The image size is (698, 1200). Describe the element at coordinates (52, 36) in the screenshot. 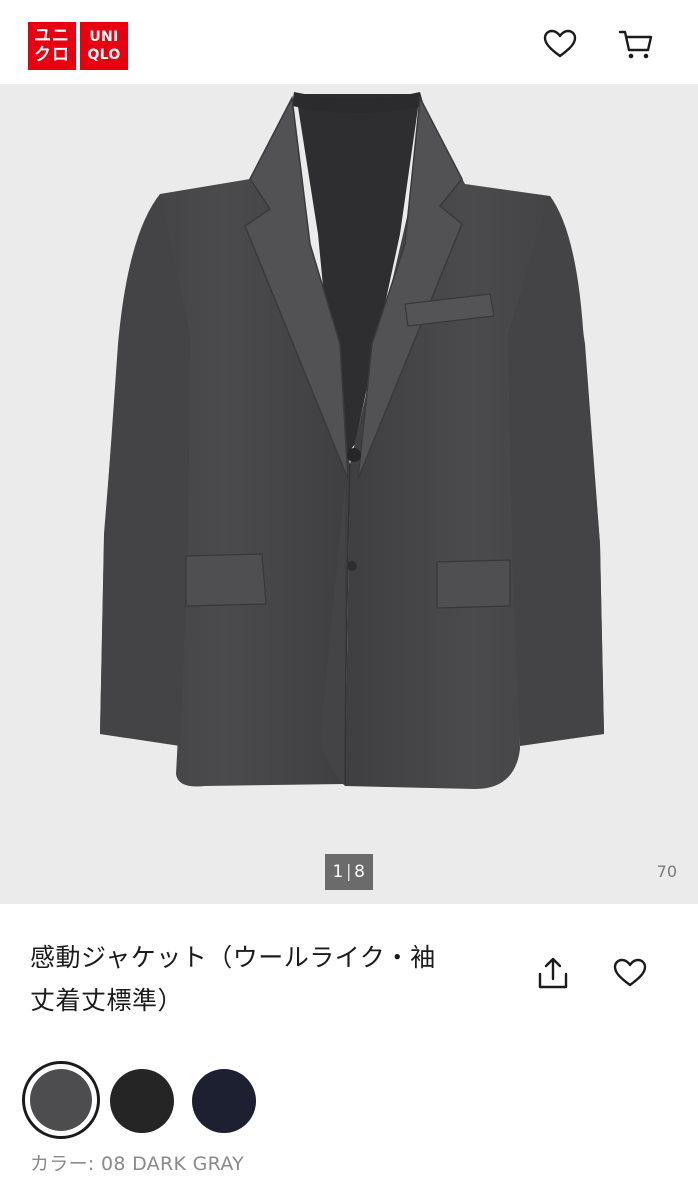

I see `logo-katakana-row-1: ユニ` at that location.